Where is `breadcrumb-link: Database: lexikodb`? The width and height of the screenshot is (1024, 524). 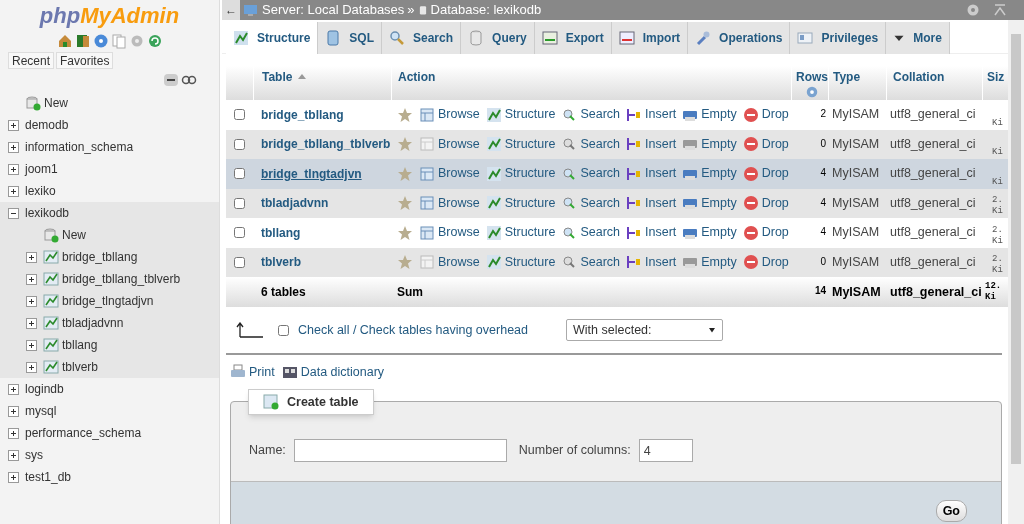
breadcrumb-link: Database: lexikodb is located at coordinates (486, 10).